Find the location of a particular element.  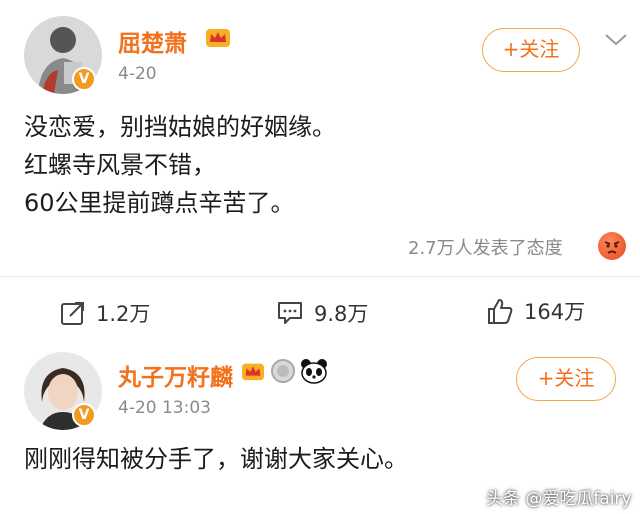

watermark: 头条 @爱吃瓜fairy is located at coordinates (559, 499).